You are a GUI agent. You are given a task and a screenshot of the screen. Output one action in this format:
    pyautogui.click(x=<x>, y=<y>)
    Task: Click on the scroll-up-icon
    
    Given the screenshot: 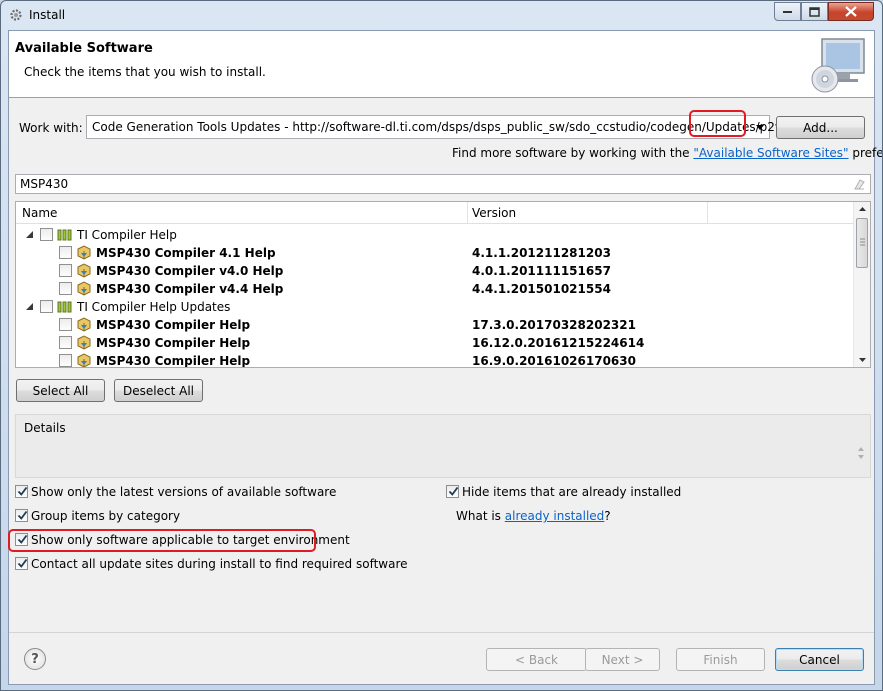 What is the action you would take?
    pyautogui.click(x=862, y=209)
    